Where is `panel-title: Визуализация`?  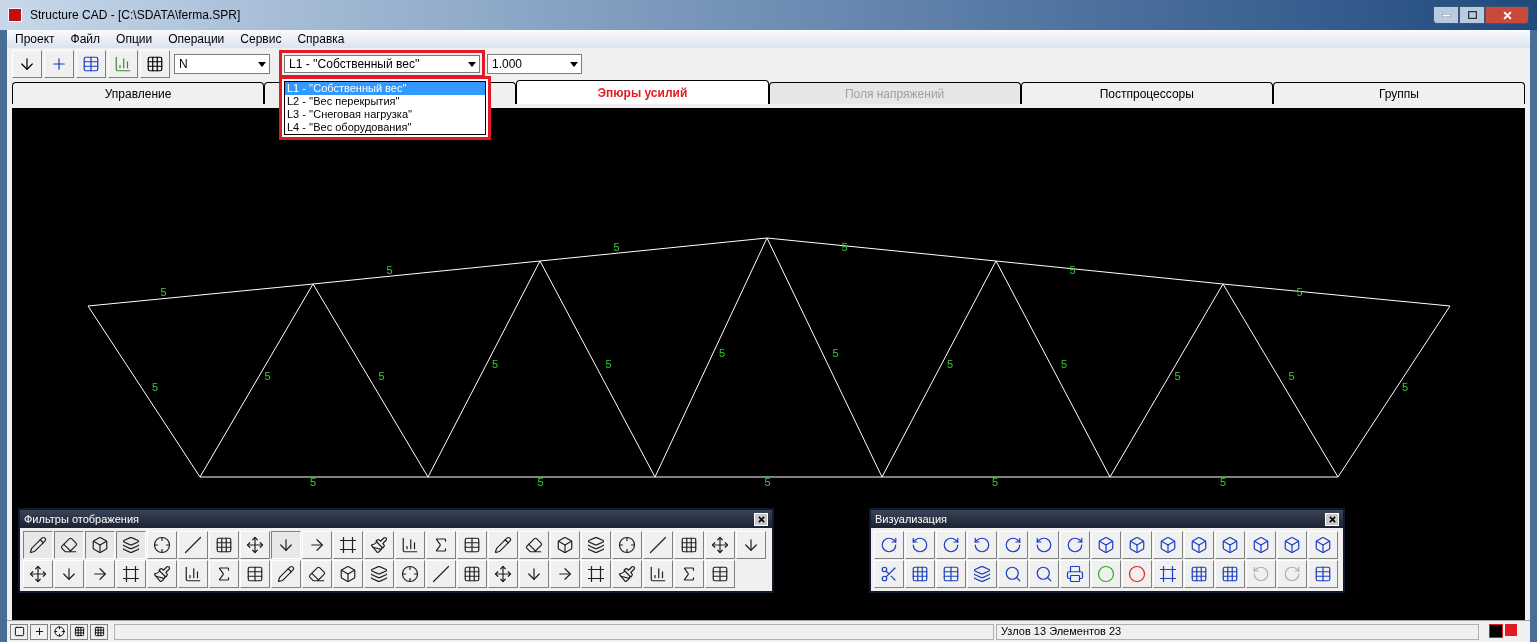 panel-title: Визуализация is located at coordinates (911, 519).